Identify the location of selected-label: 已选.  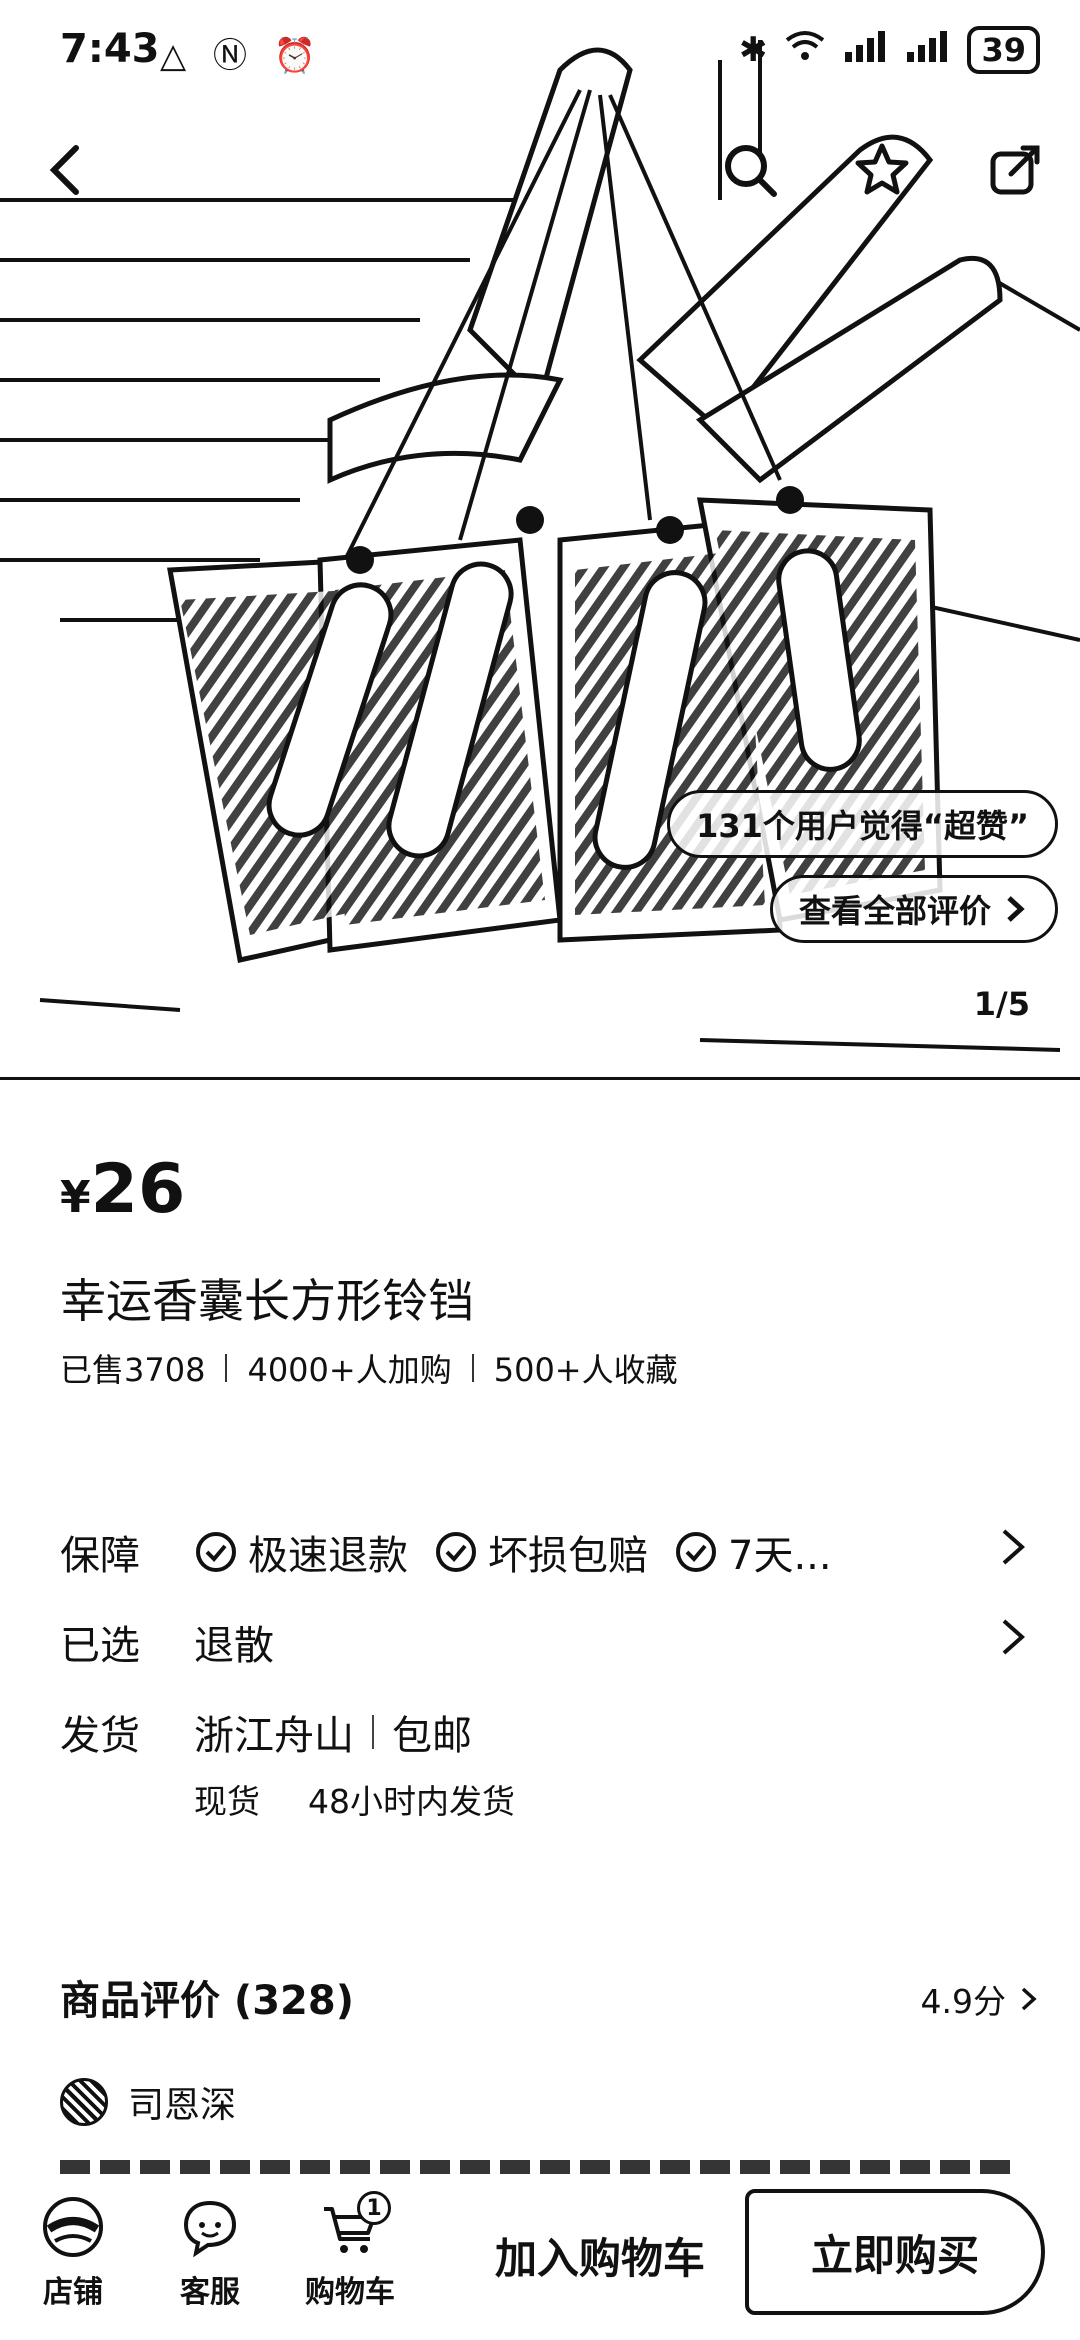
(100, 1646).